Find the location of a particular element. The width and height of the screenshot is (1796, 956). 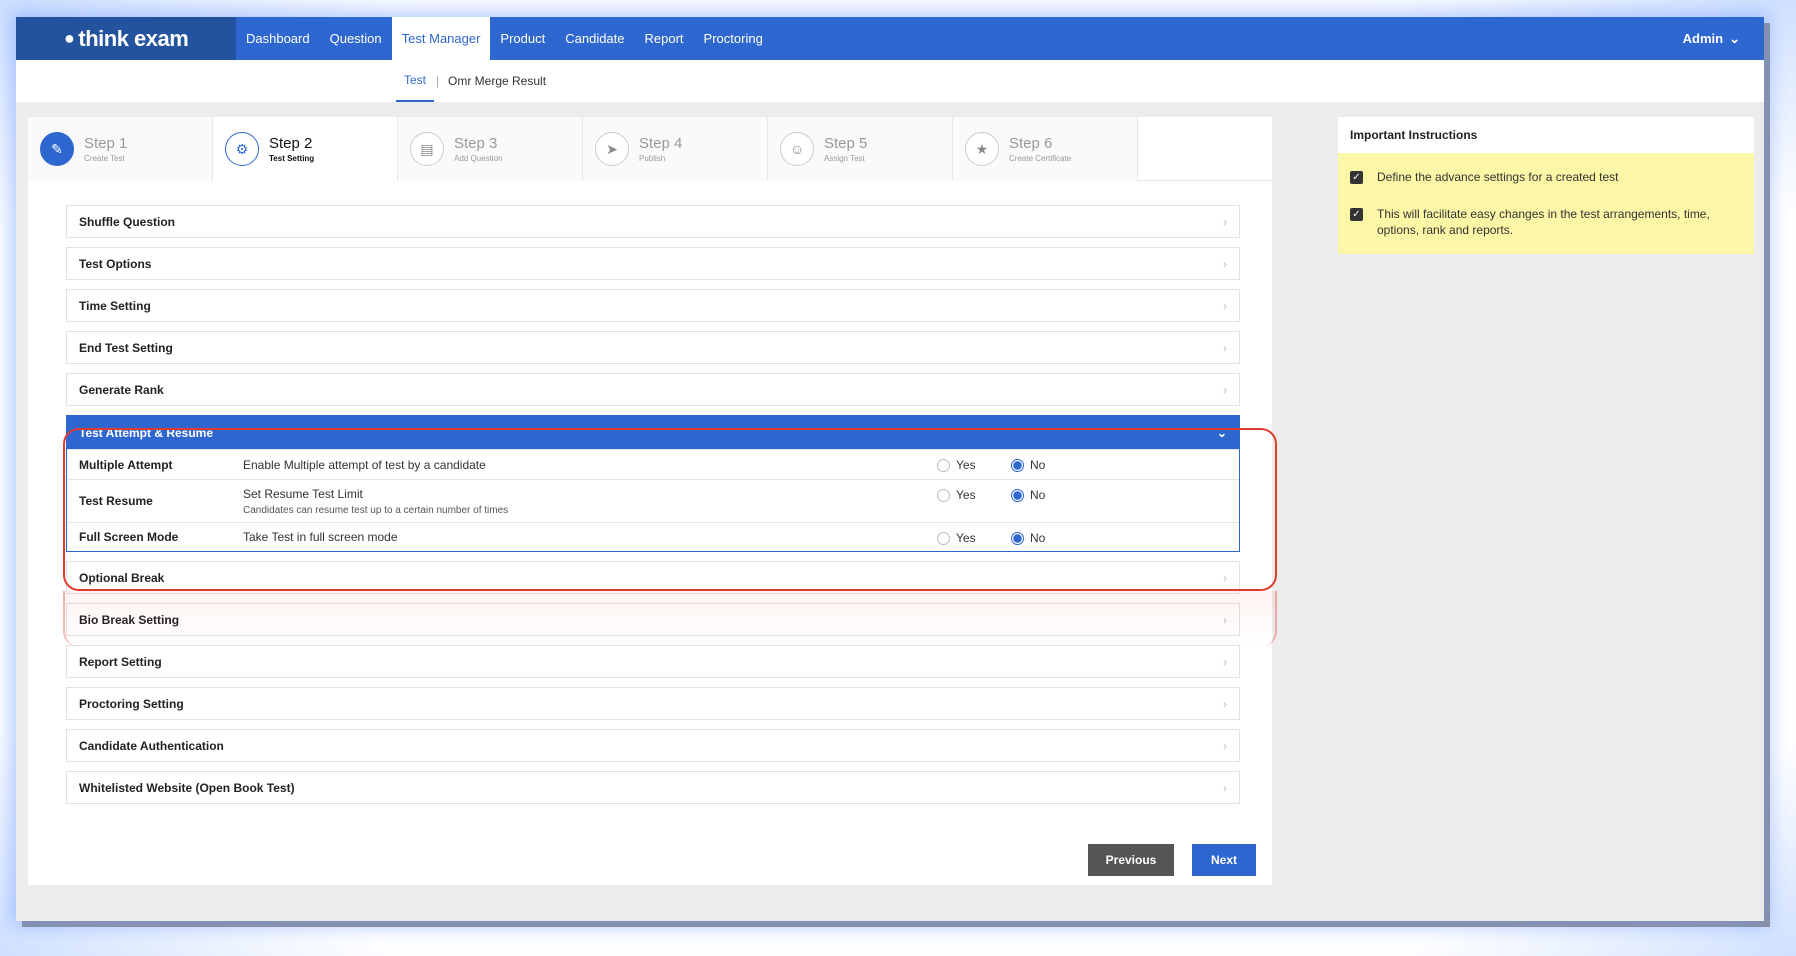

chevron-down-icon: ⌄ is located at coordinates (1221, 432).